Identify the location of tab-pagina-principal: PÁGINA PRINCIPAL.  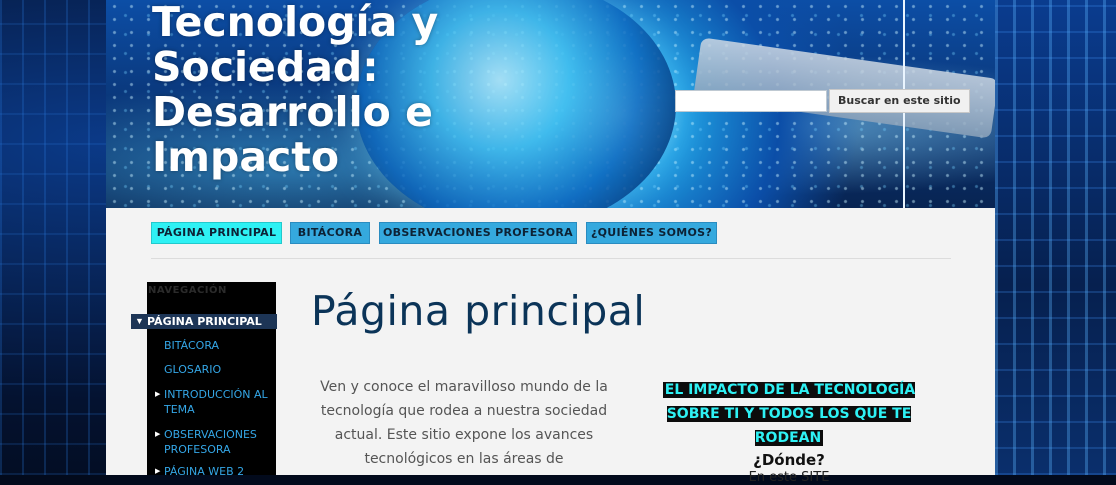
(216, 233).